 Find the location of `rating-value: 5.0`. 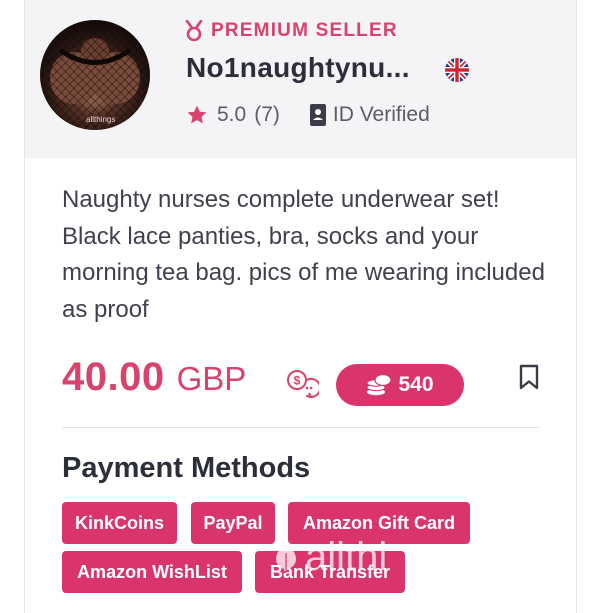

rating-value: 5.0 is located at coordinates (232, 114).